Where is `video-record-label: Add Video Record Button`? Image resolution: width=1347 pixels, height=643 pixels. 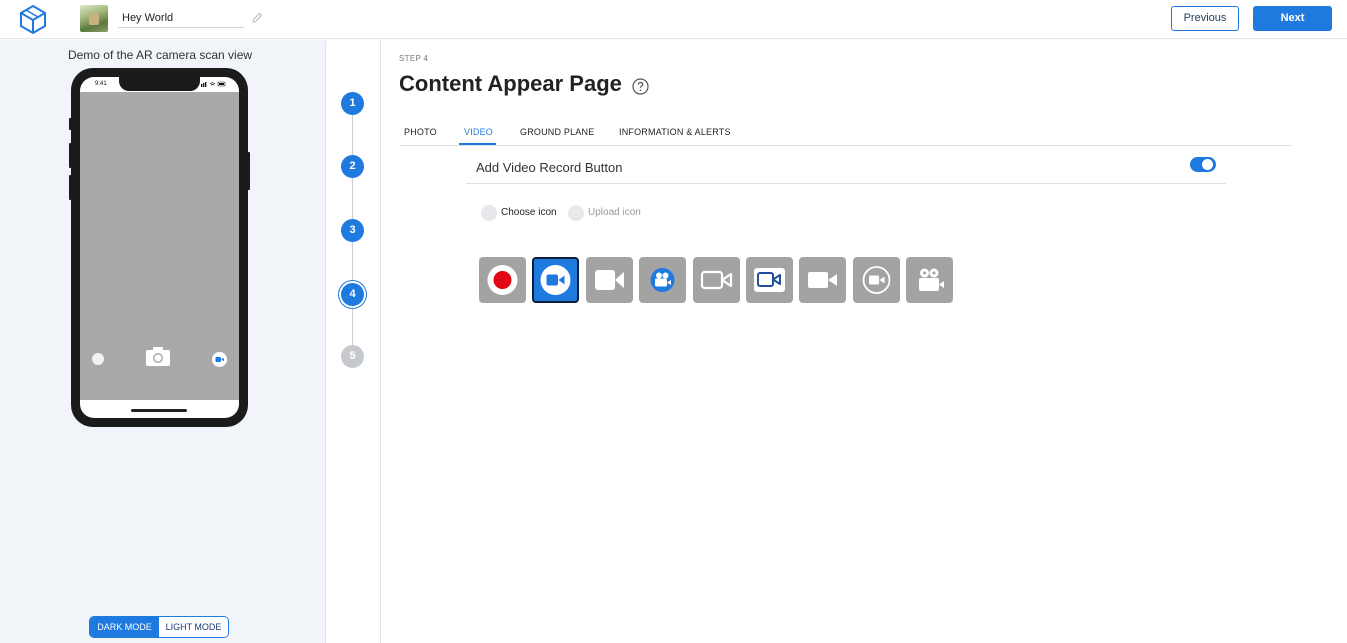 video-record-label: Add Video Record Button is located at coordinates (549, 167).